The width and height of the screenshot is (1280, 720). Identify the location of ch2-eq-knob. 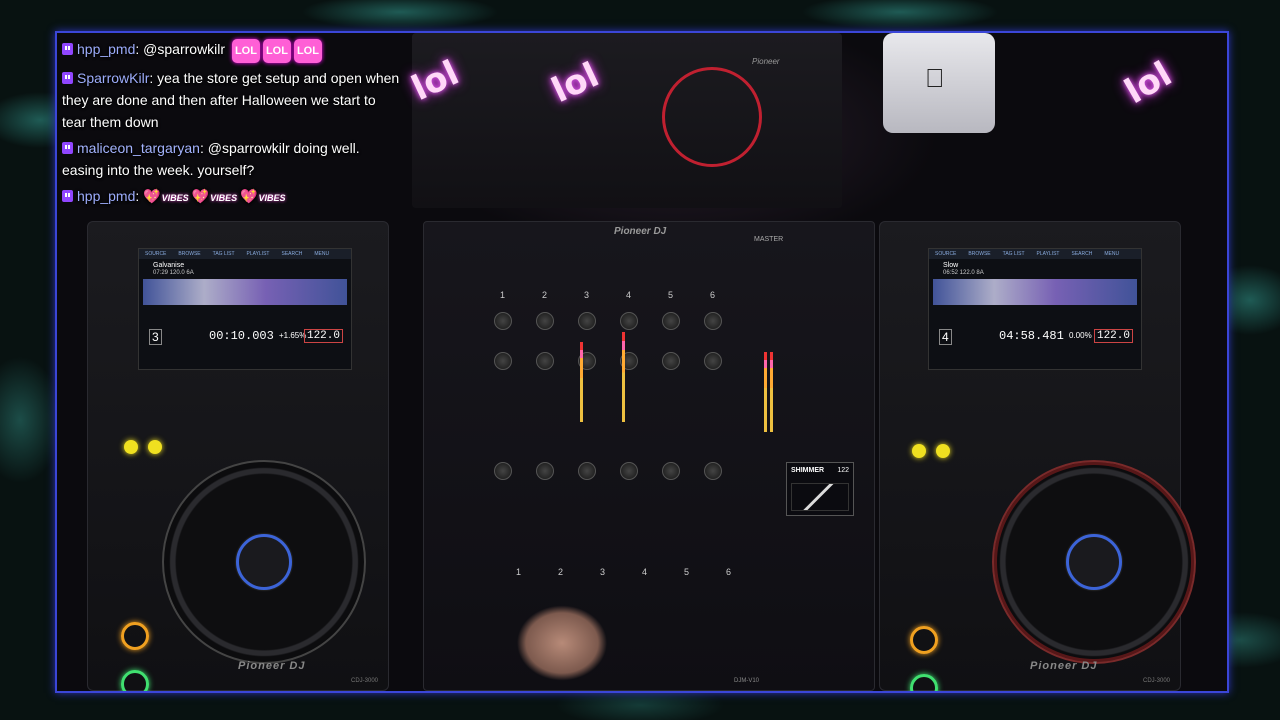
(545, 361).